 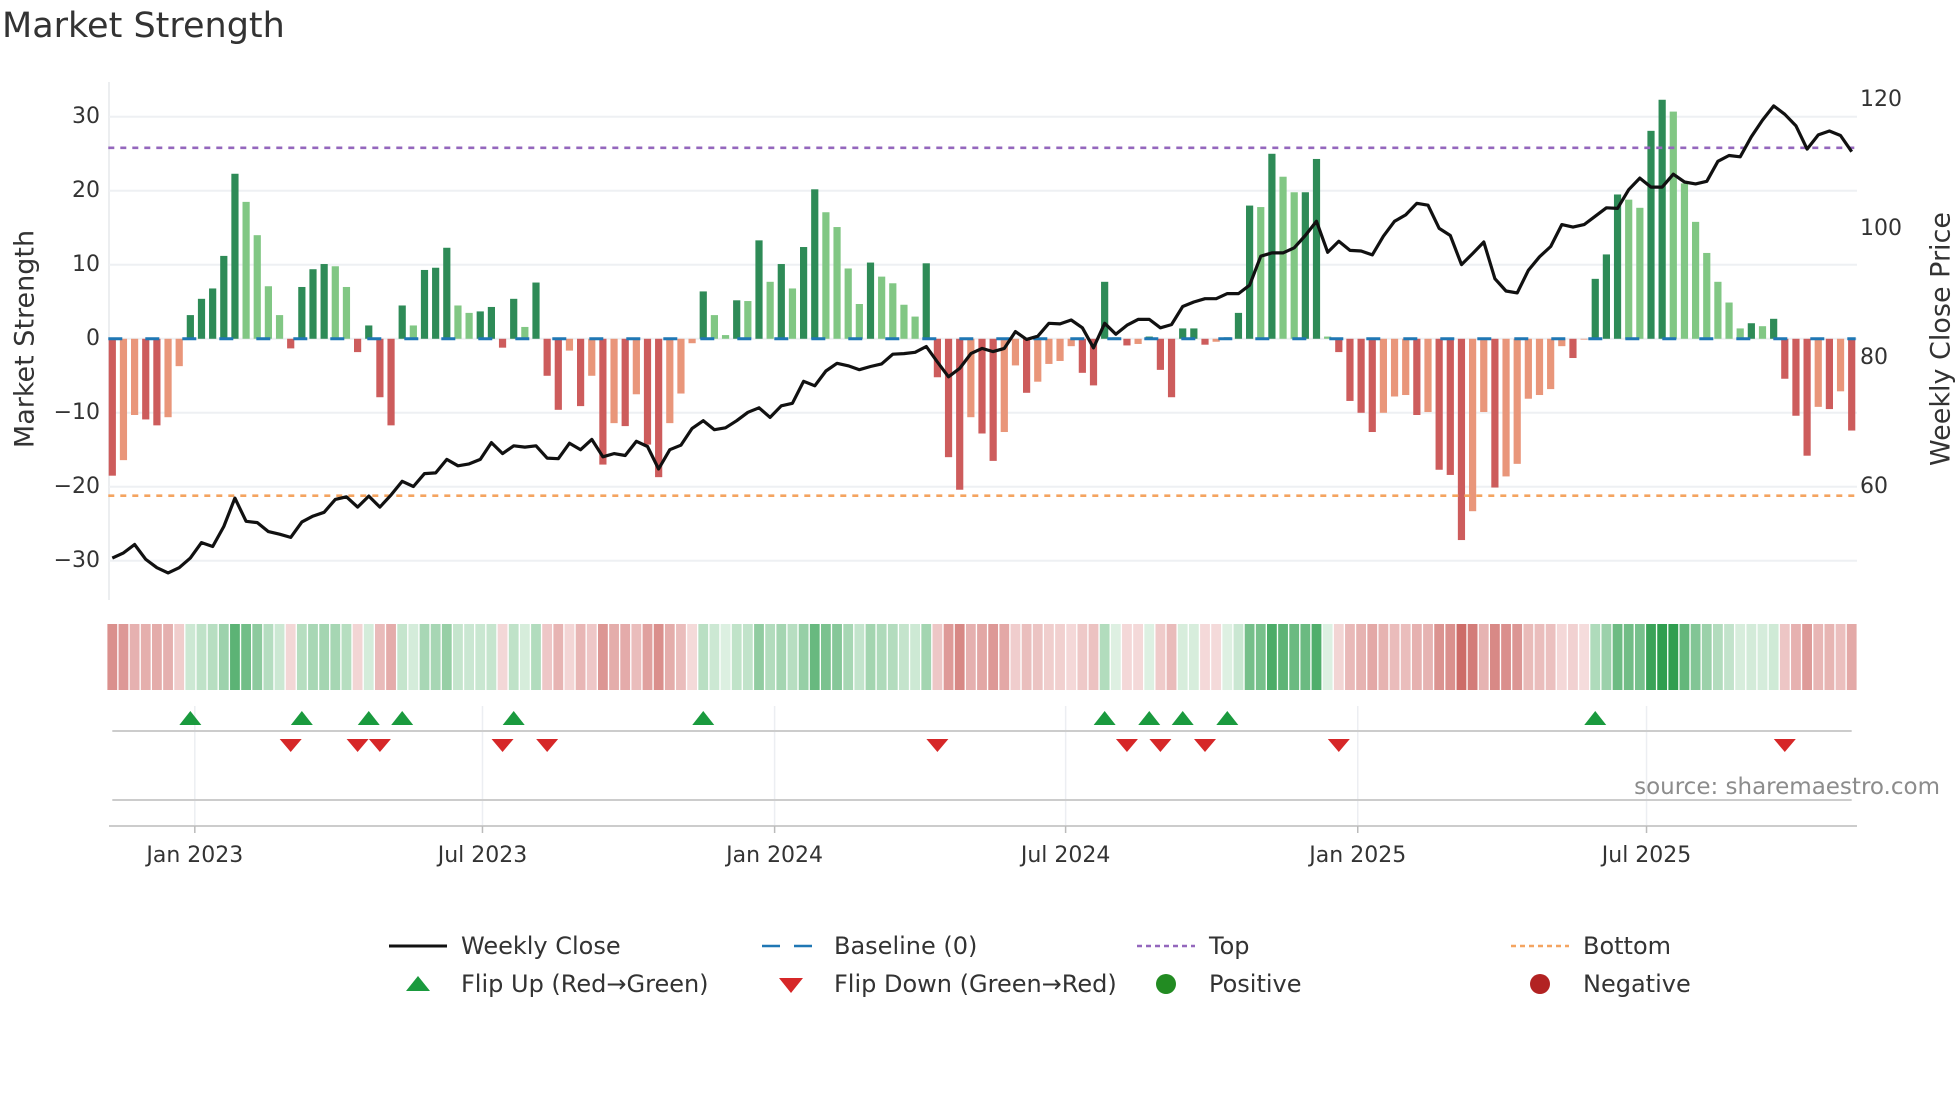 What do you see at coordinates (869, 946) in the screenshot?
I see `legend-baseline: Baseline (0)` at bounding box center [869, 946].